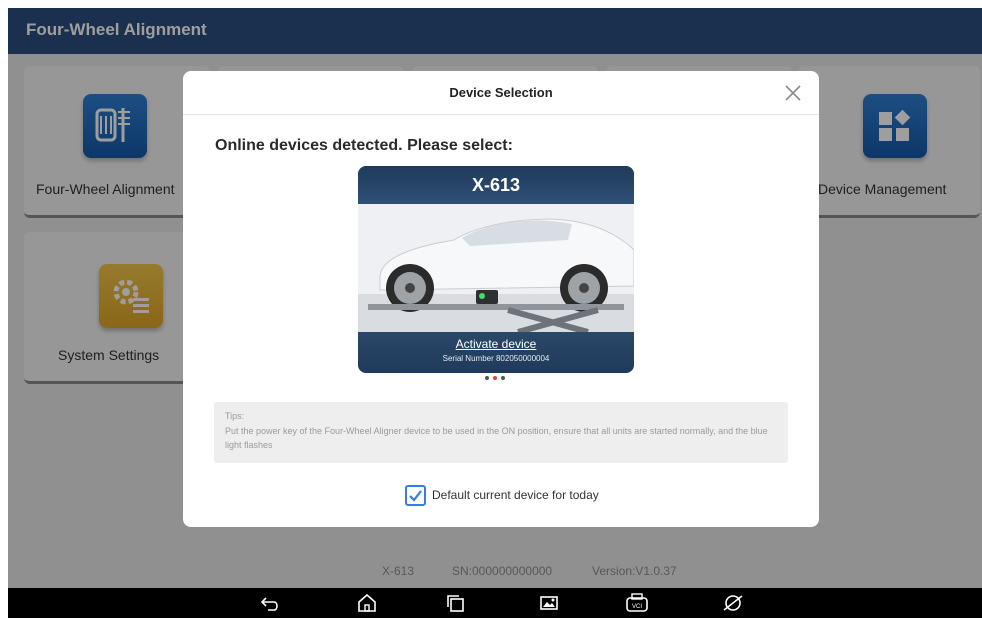  I want to click on car-on-lift-image, so click(496, 269).